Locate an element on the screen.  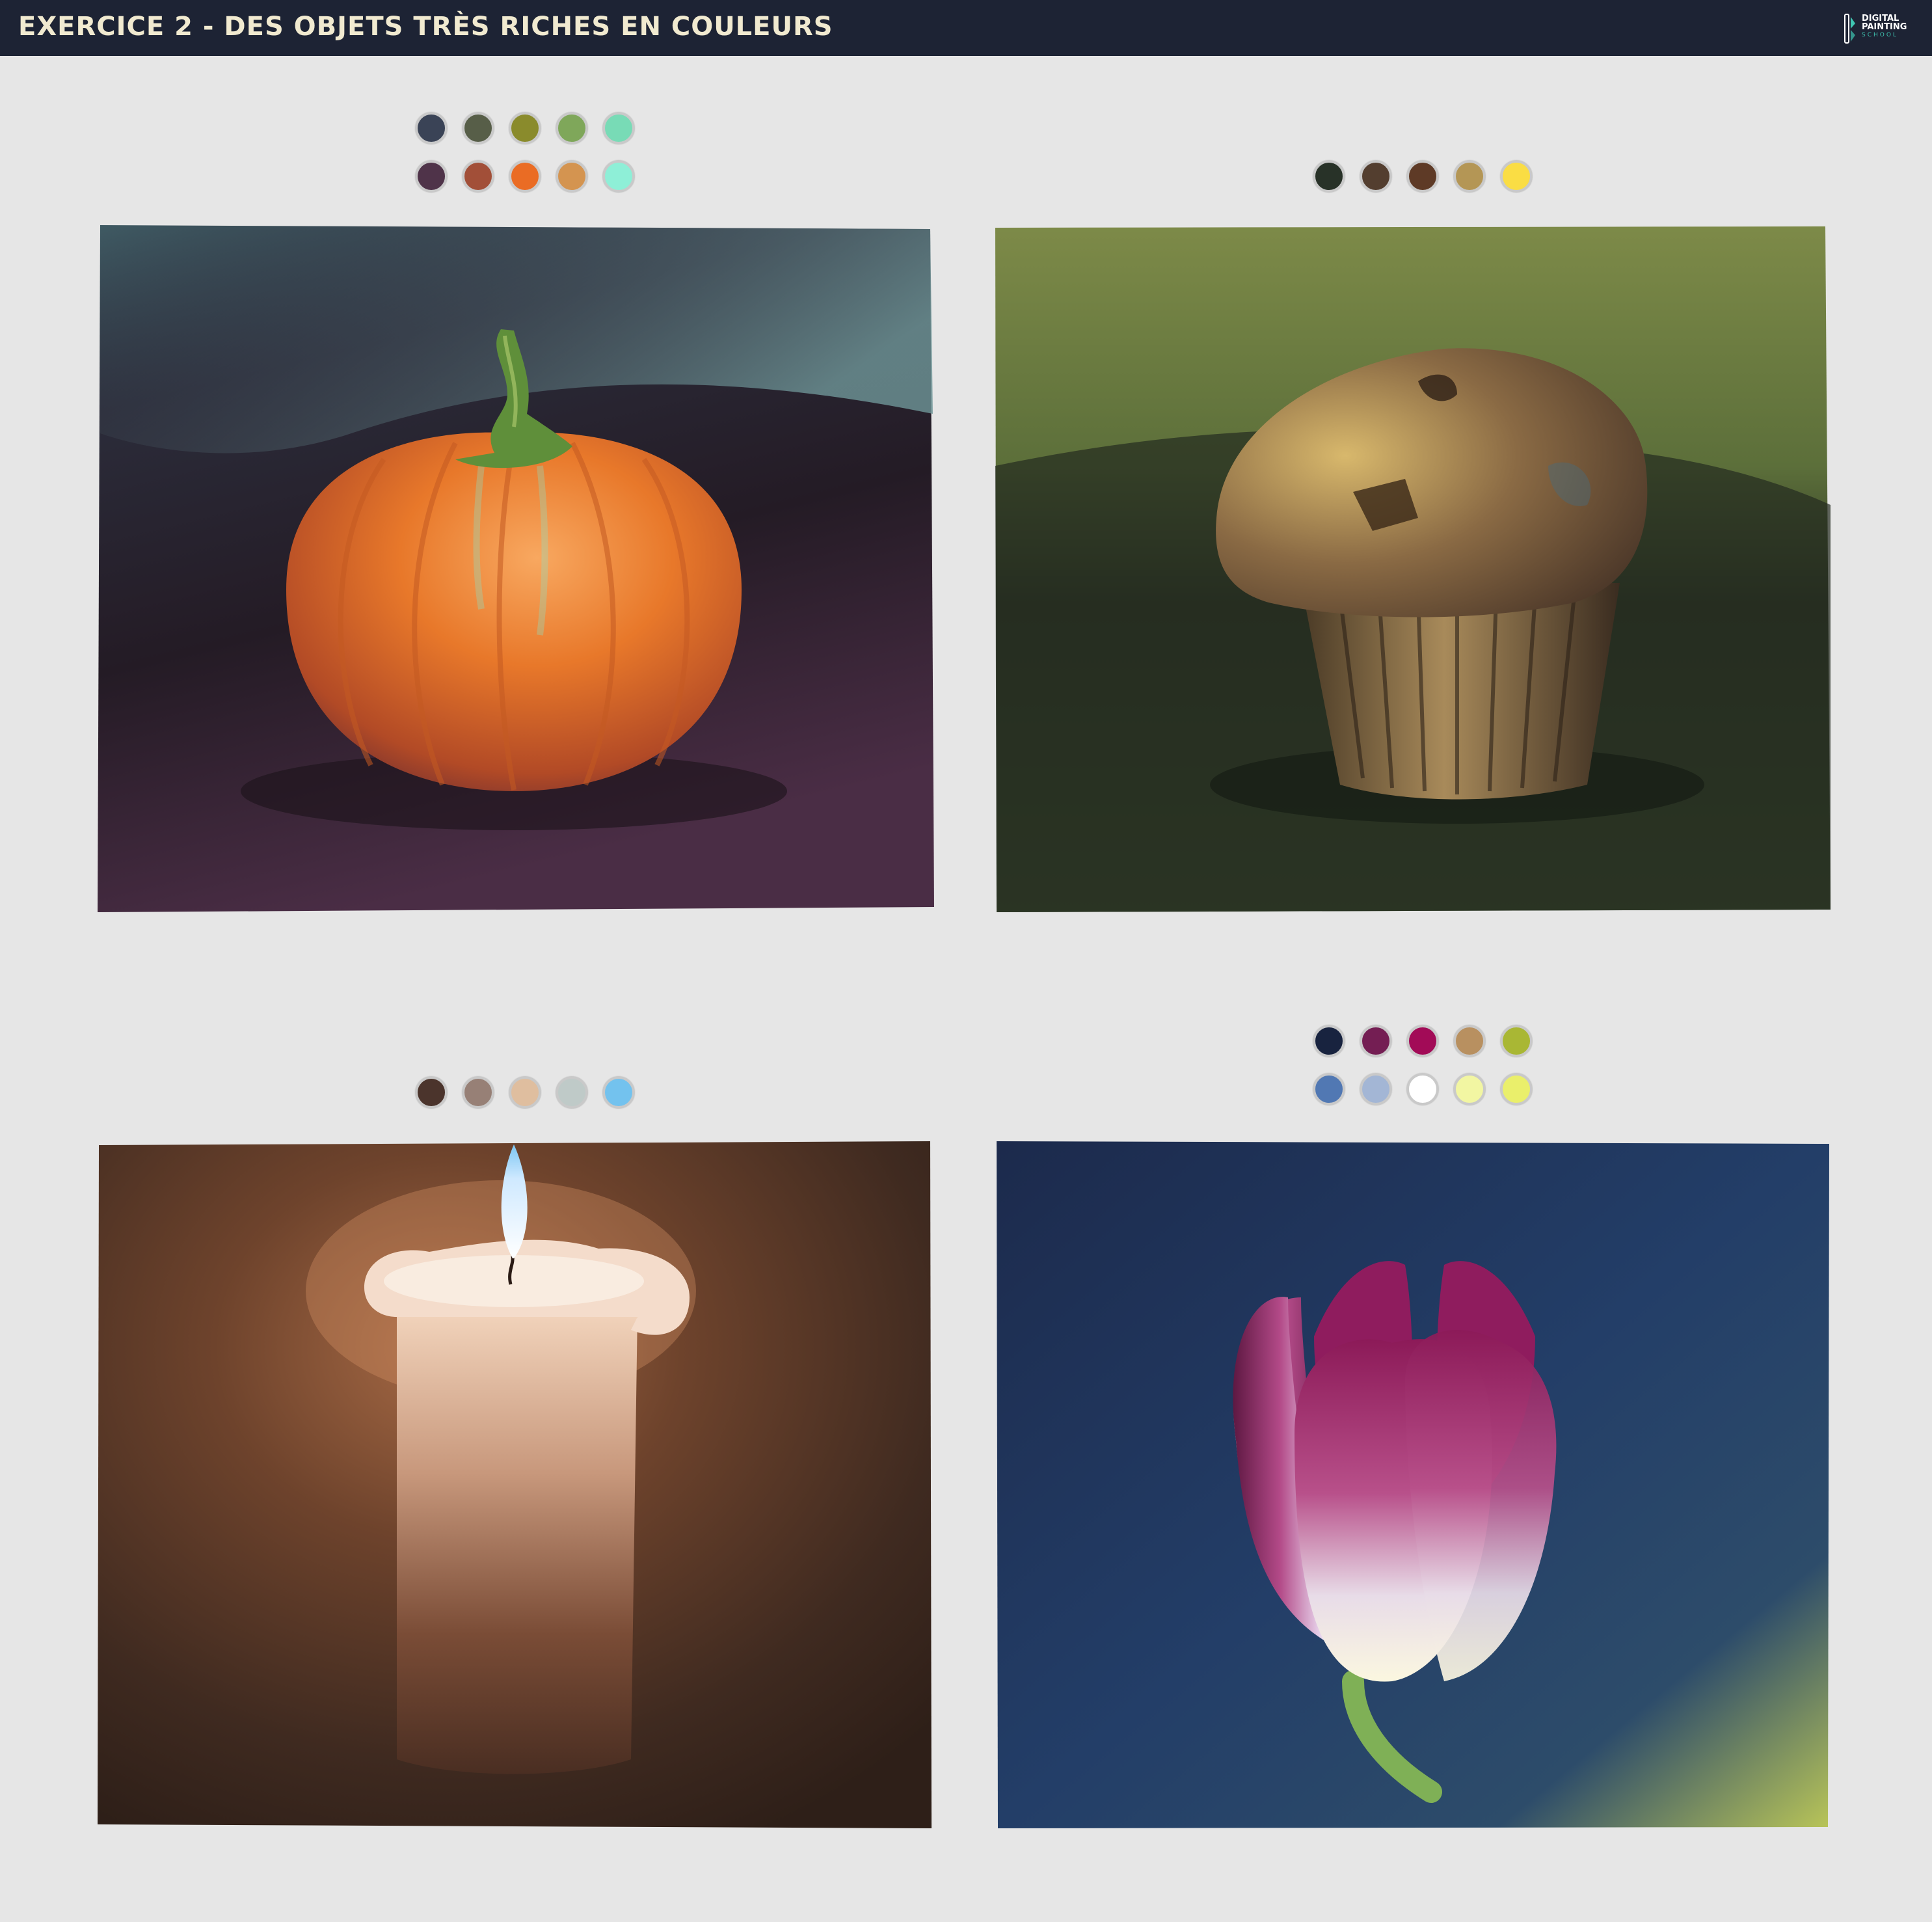
pumpkin-color-palette is located at coordinates (525, 152).